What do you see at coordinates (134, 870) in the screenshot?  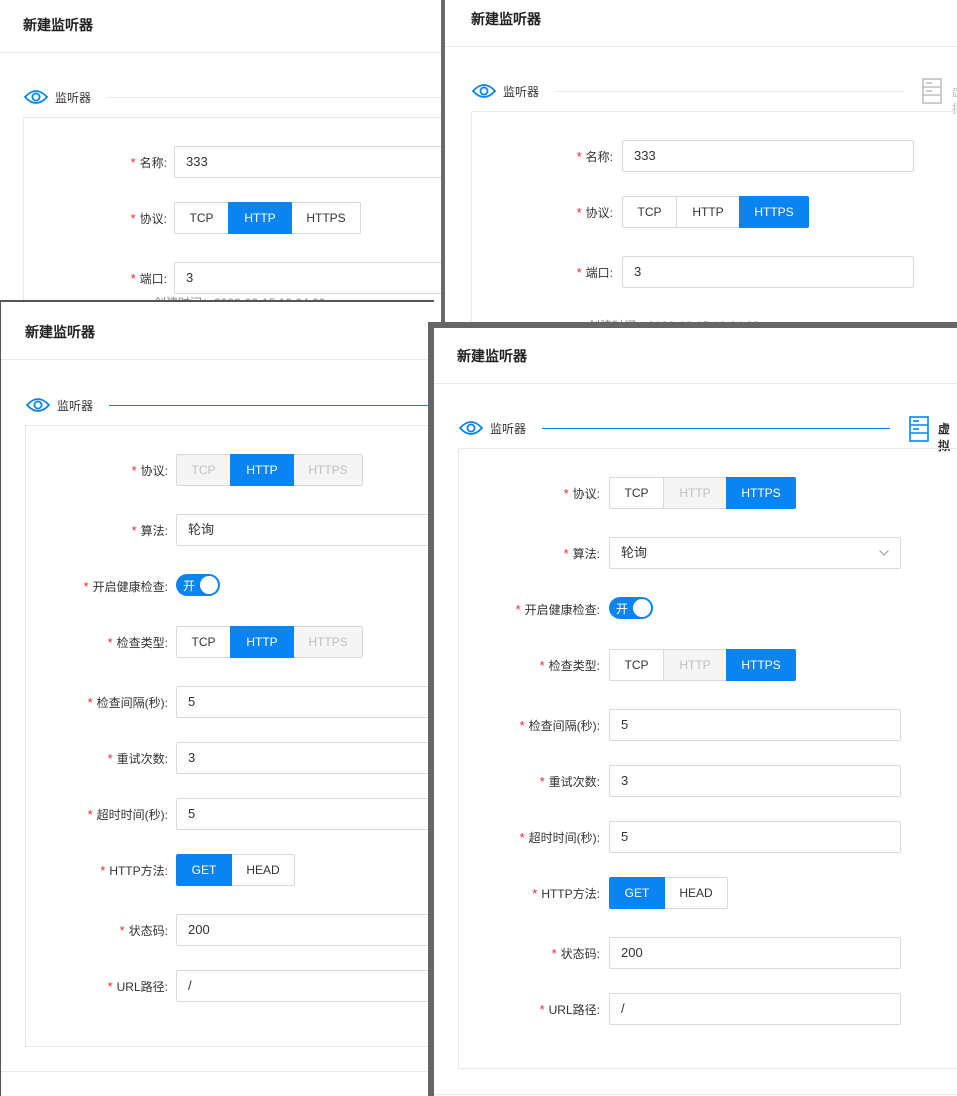 I see `label-http-method: * HTTP方法:` at bounding box center [134, 870].